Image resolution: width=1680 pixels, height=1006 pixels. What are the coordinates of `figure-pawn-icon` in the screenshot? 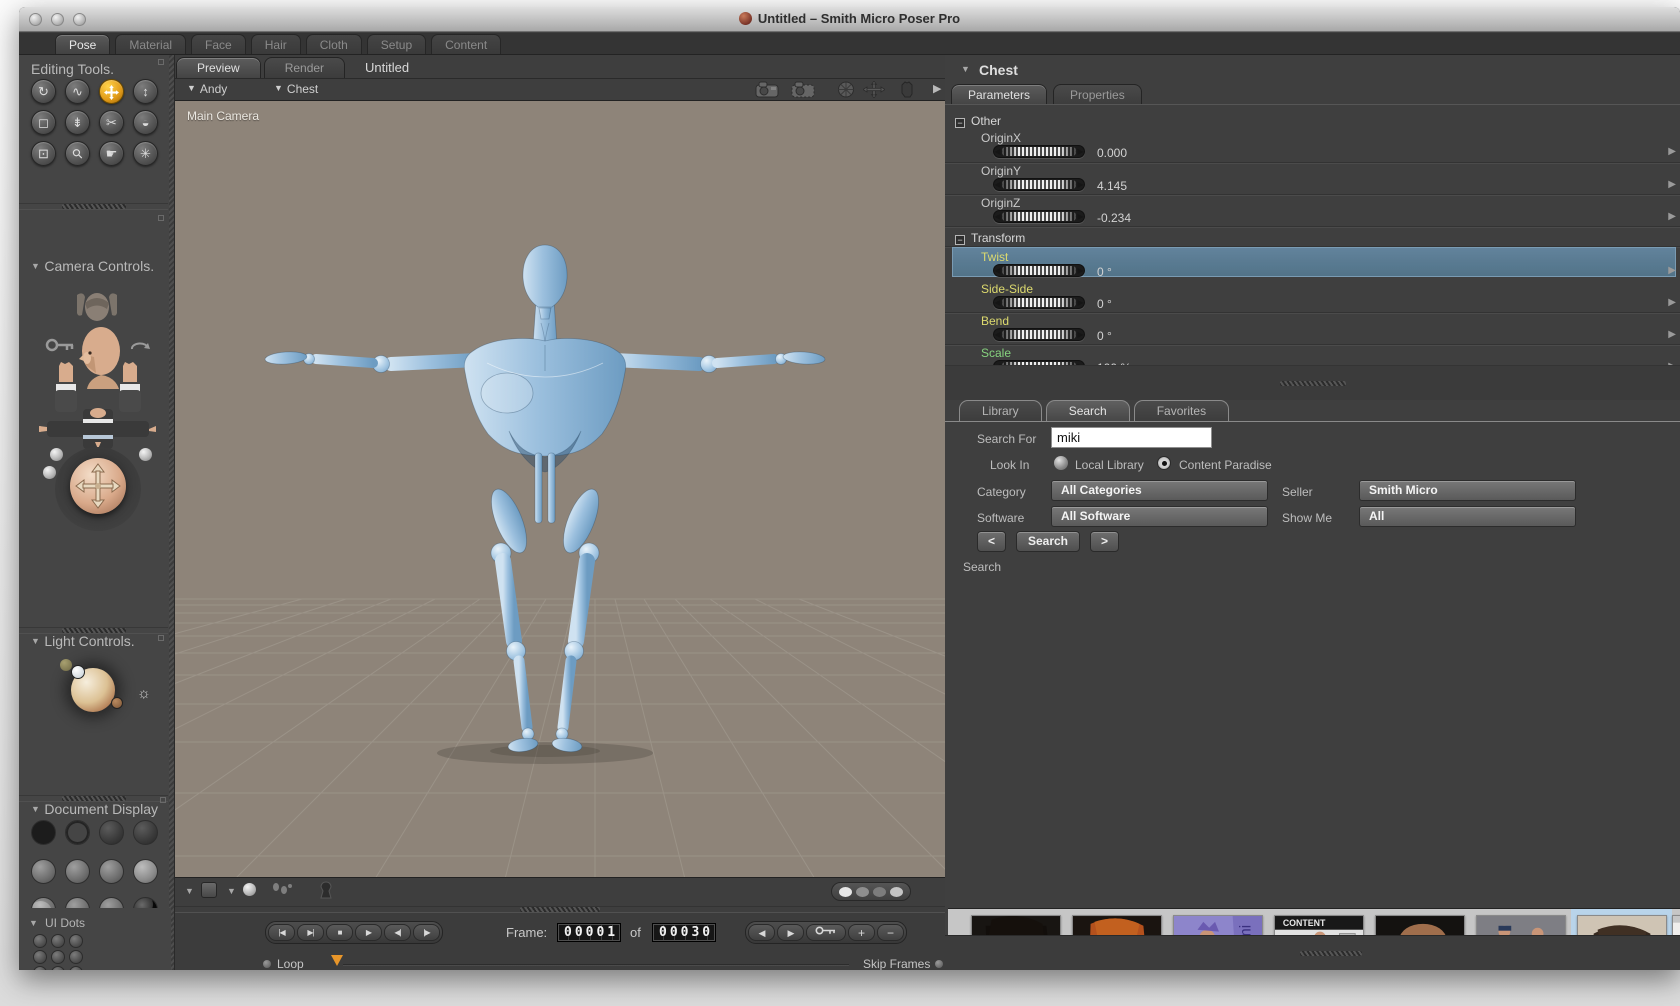 It's located at (326, 890).